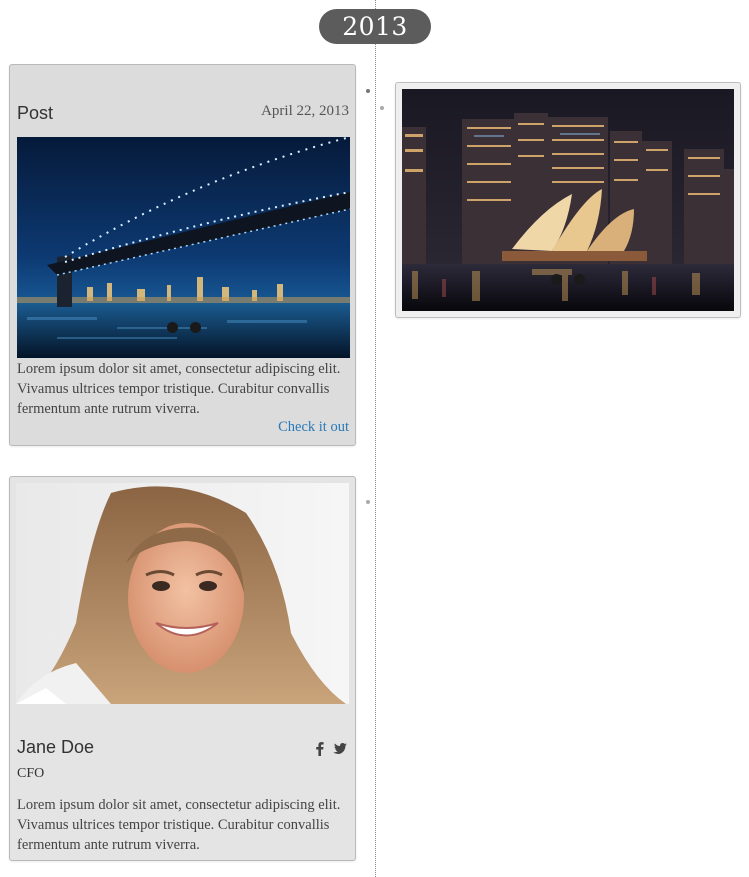  What do you see at coordinates (56, 747) in the screenshot?
I see `profile-name: Jane Doe` at bounding box center [56, 747].